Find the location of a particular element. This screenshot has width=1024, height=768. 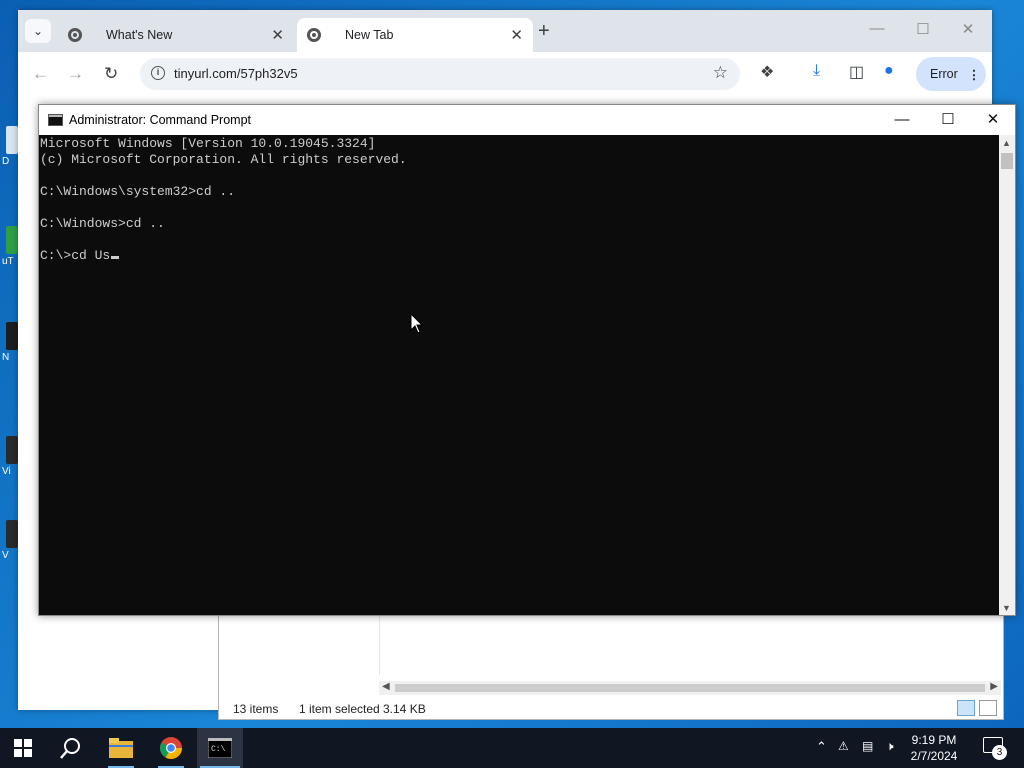

arrow-left-icon: ← is located at coordinates (40, 74).